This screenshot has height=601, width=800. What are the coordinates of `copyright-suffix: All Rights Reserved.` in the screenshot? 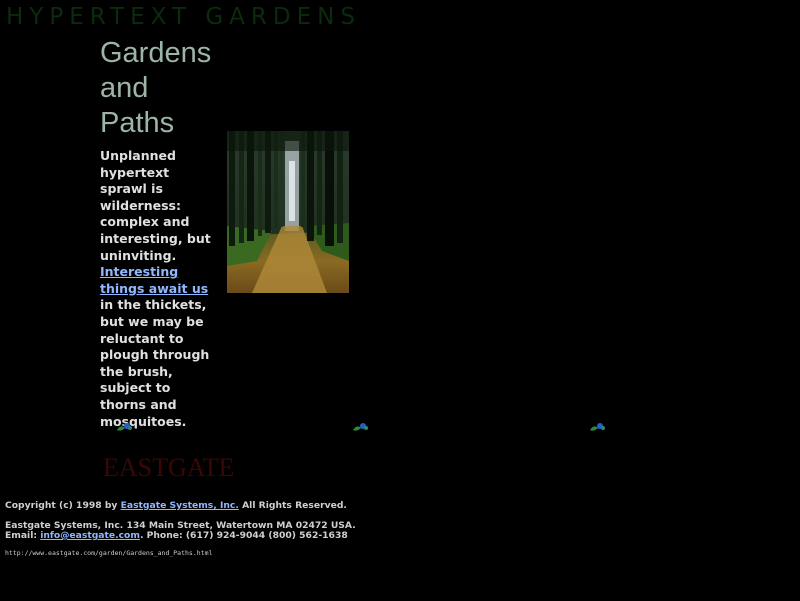 It's located at (294, 505).